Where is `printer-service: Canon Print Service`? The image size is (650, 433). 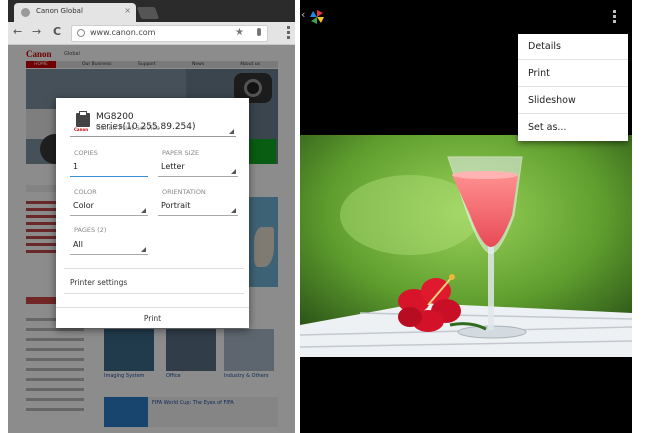
printer-service: Canon Print Service is located at coordinates (128, 128).